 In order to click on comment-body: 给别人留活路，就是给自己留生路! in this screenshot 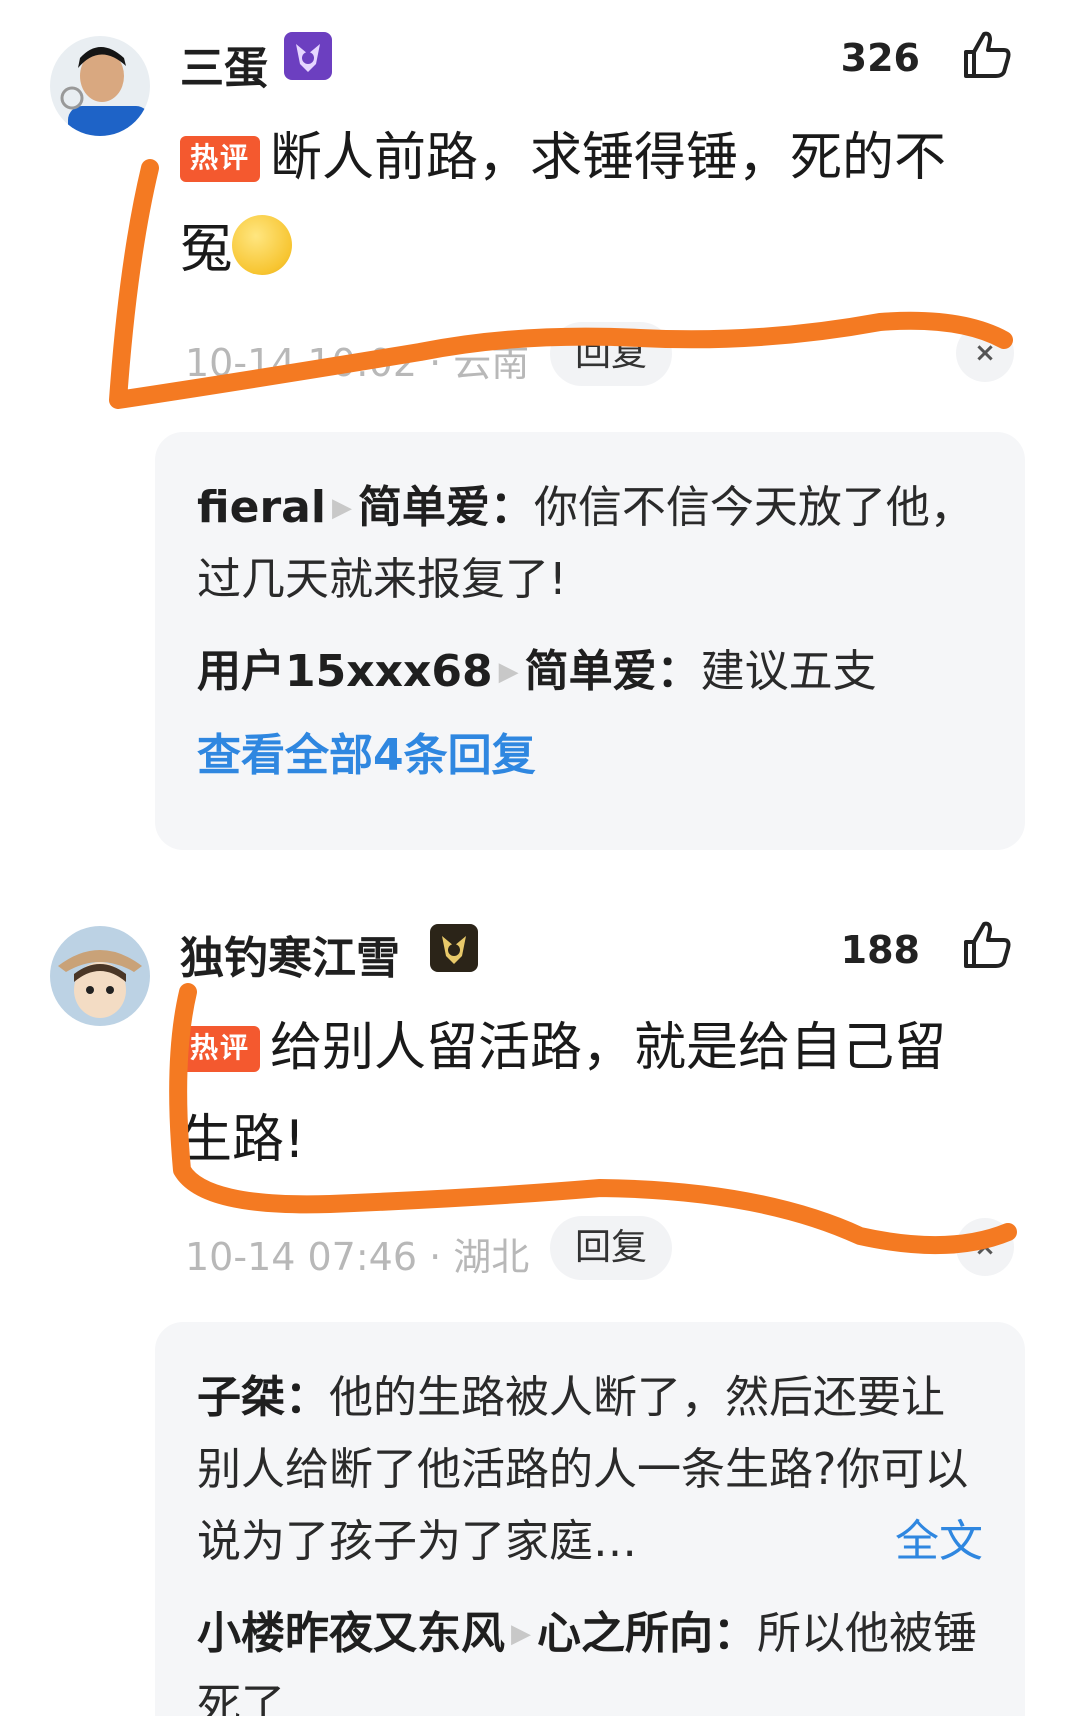, I will do `click(563, 1094)`.